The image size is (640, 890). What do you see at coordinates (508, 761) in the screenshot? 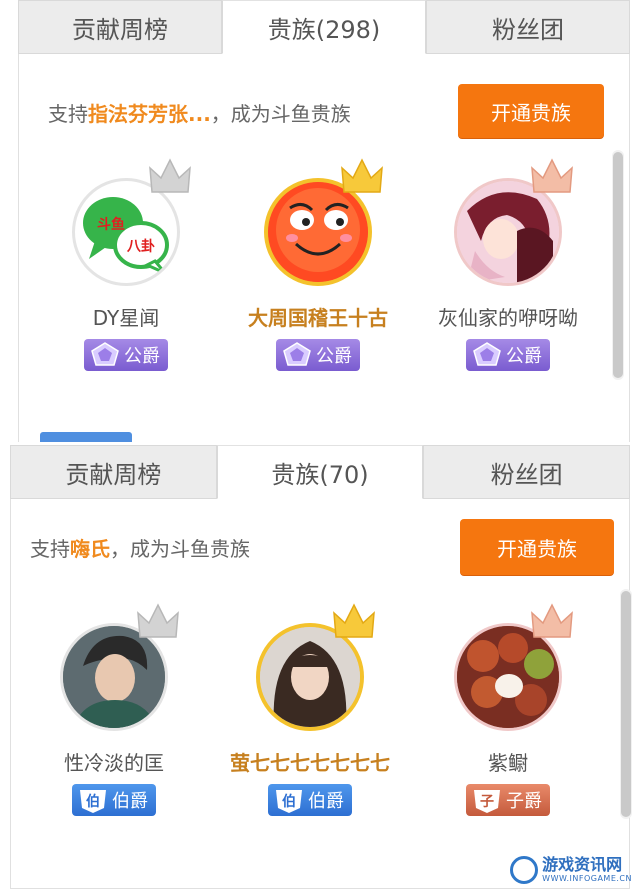
I see `user-name: 紫鳚` at bounding box center [508, 761].